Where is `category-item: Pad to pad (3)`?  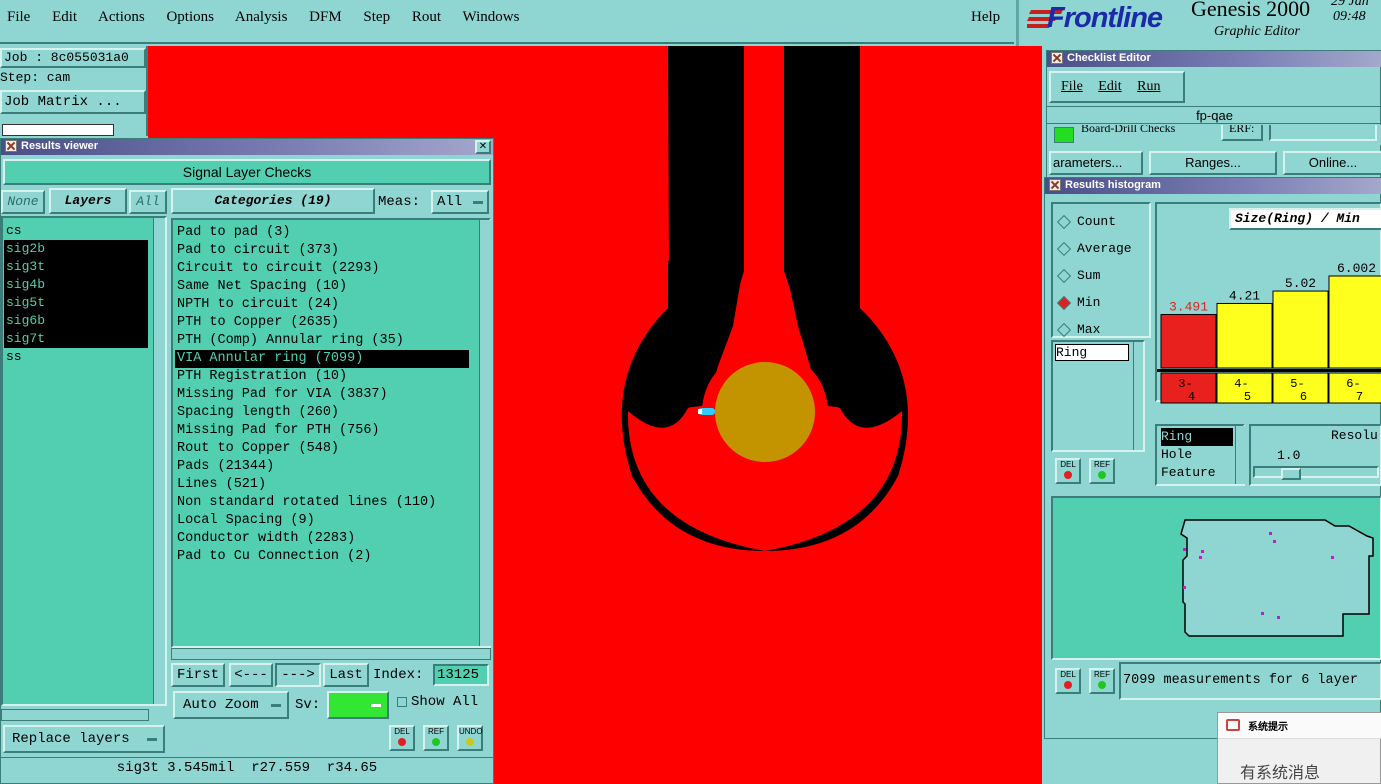
category-item: Pad to pad (3) is located at coordinates (322, 233).